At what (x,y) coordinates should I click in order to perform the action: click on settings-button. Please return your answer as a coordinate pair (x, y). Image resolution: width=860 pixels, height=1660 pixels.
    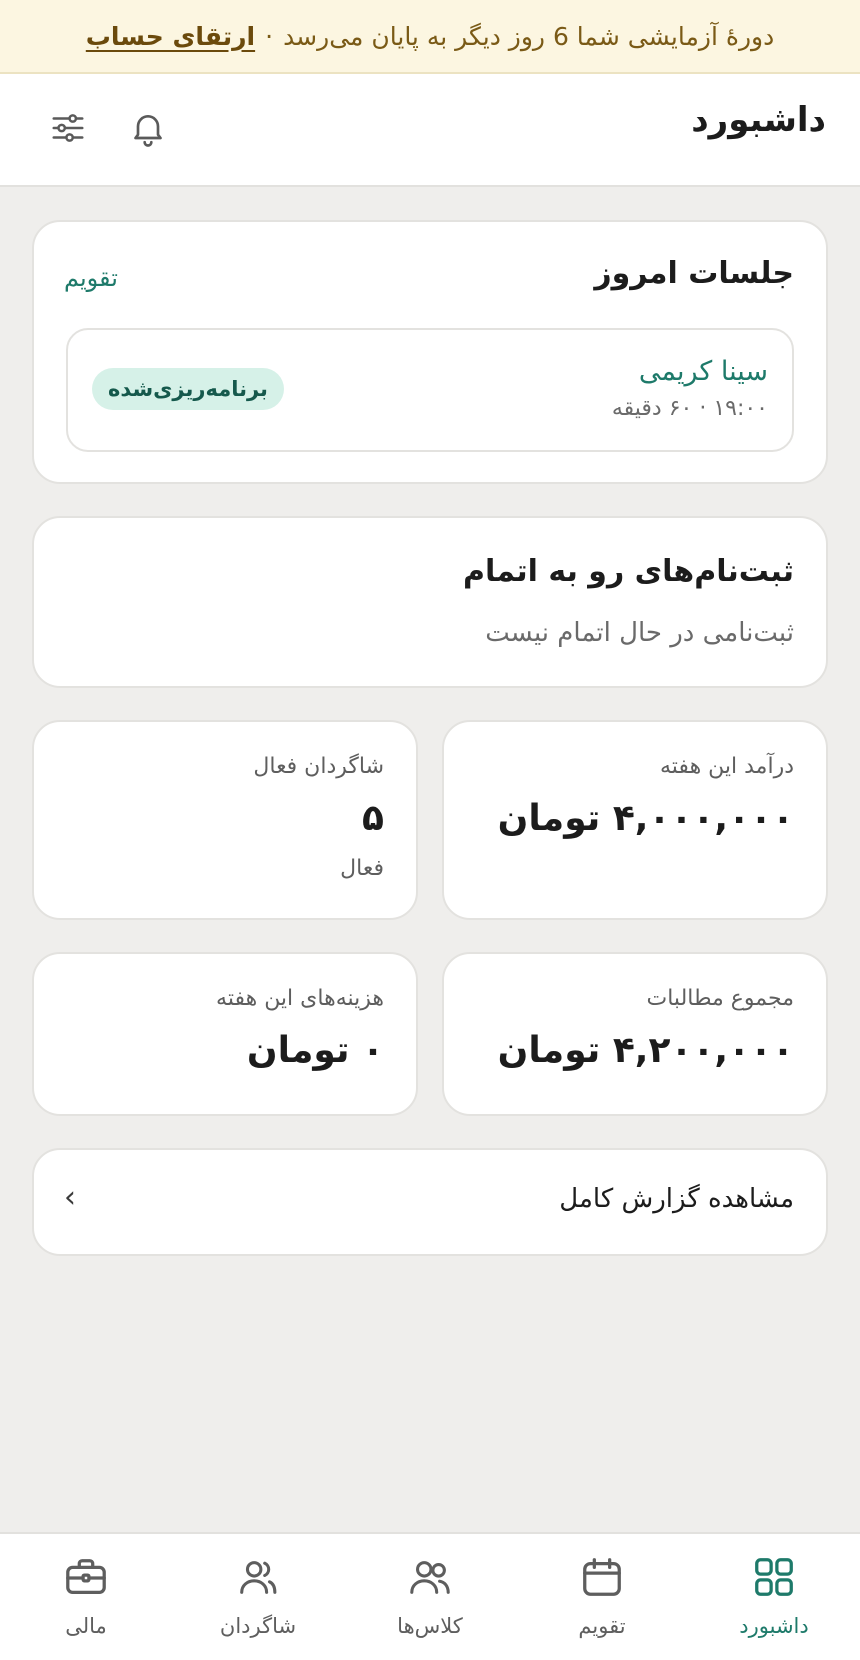
    Looking at the image, I should click on (68, 128).